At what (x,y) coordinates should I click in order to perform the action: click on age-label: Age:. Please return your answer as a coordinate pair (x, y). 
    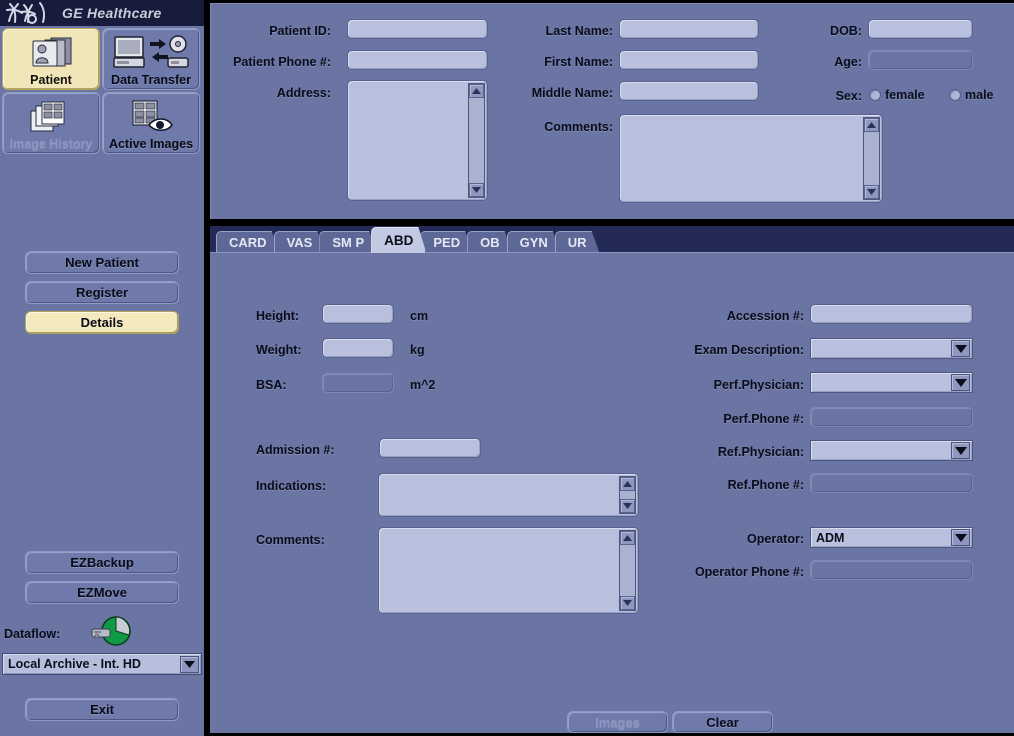
    Looking at the image, I should click on (848, 62).